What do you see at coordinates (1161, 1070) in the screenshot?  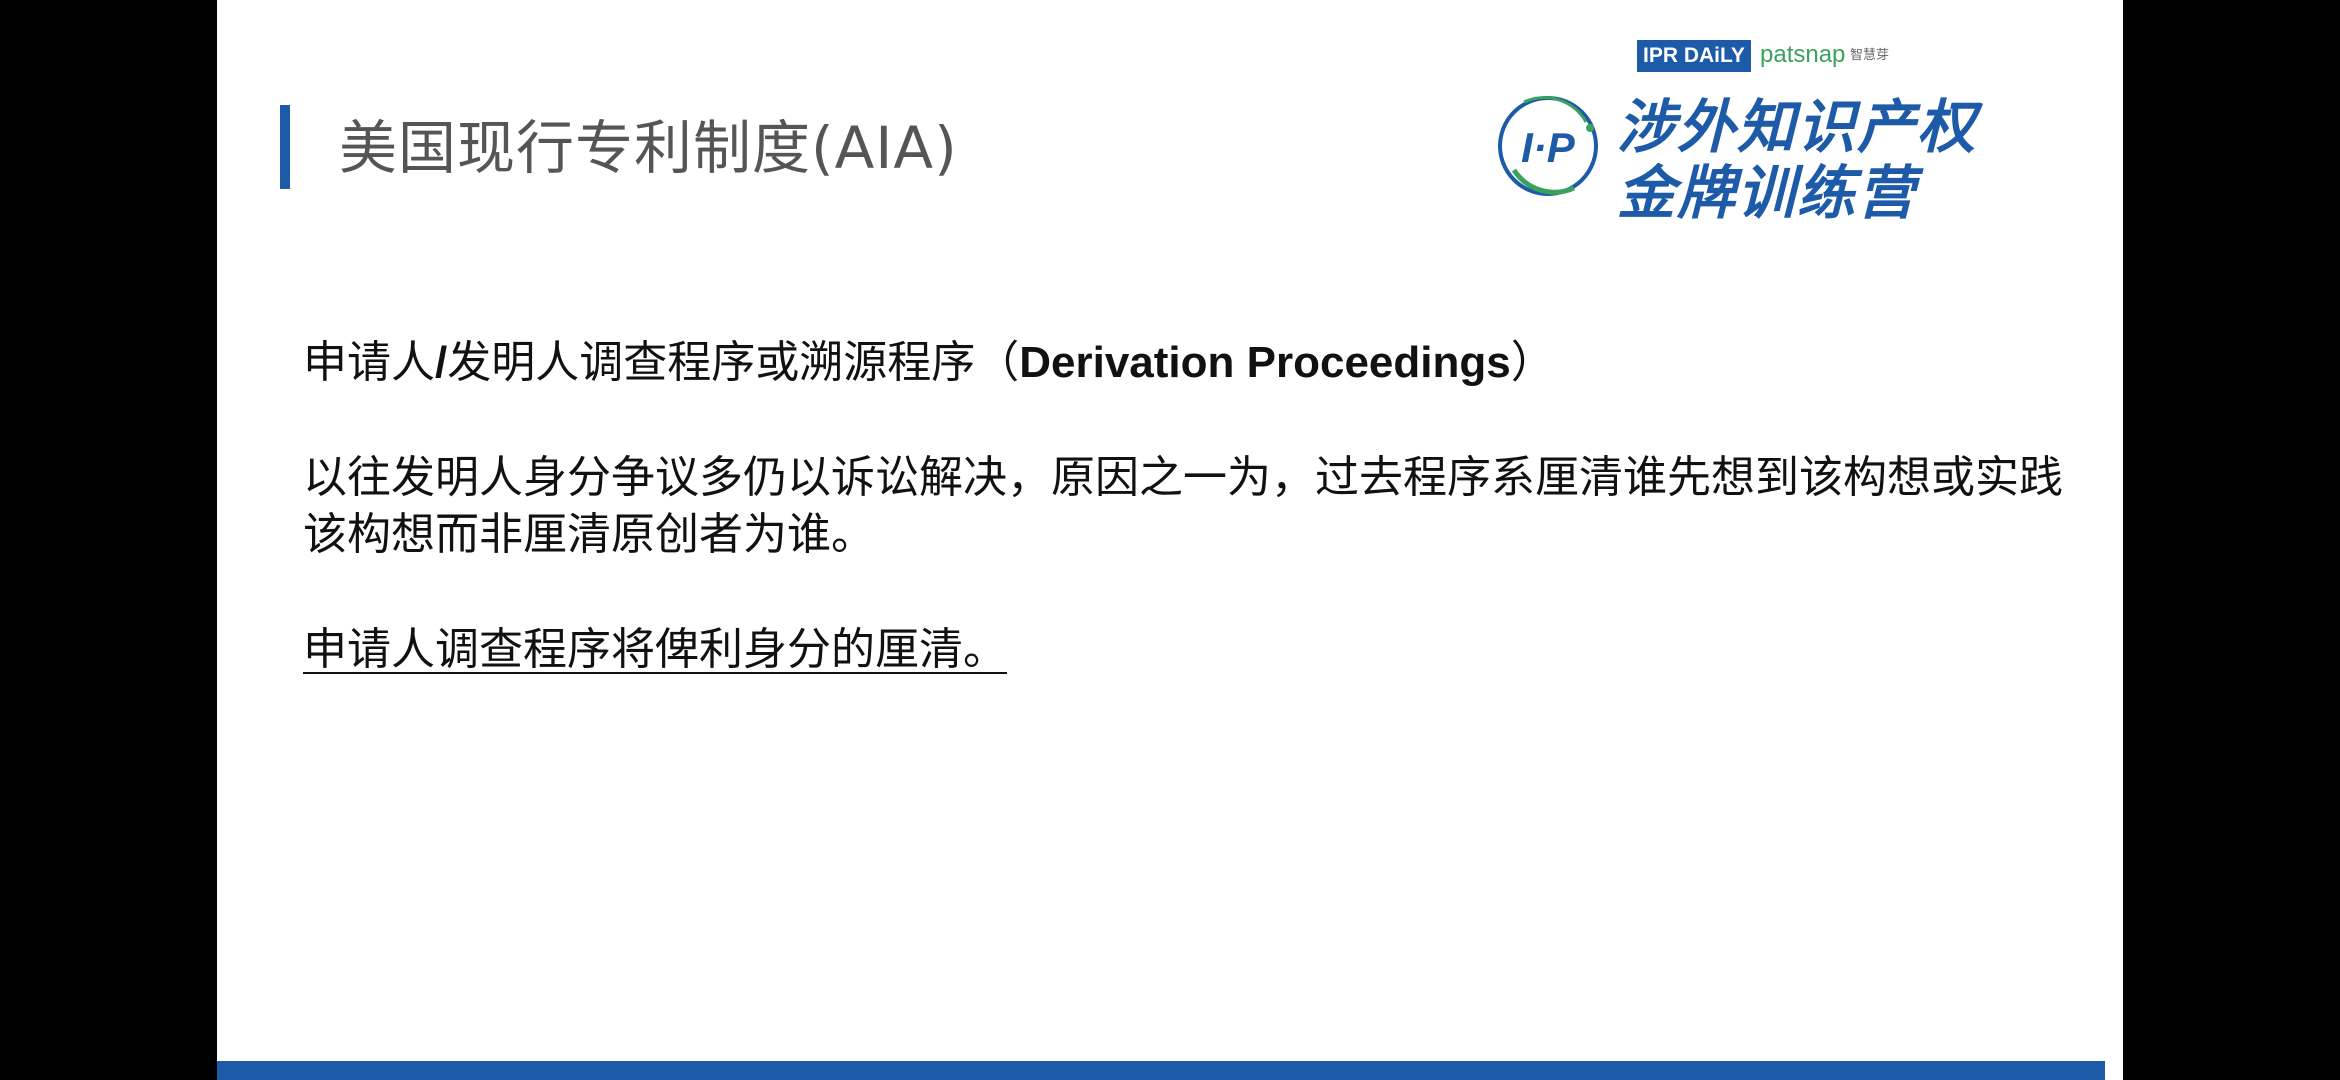 I see `bottom-accent-bar` at bounding box center [1161, 1070].